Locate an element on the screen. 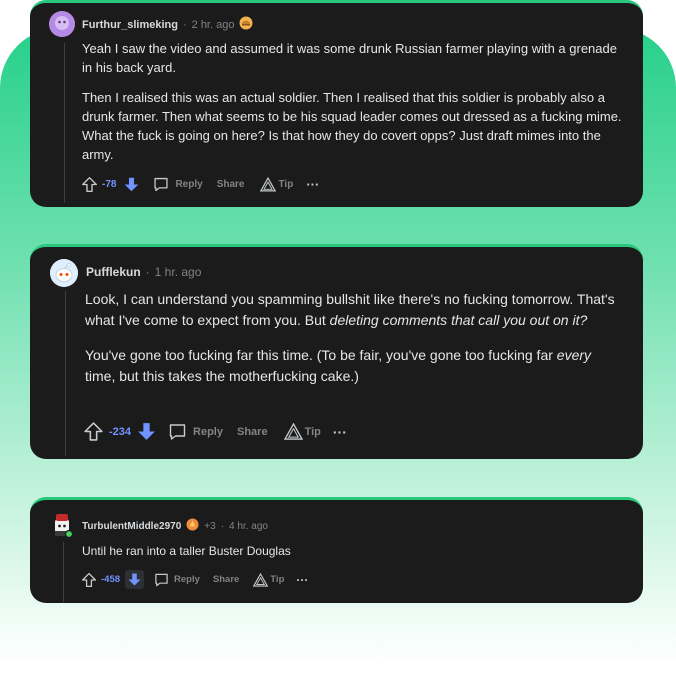 The image size is (676, 697). comment-meta: Pufflekun · 1 hr. ago is located at coordinates (143, 272).